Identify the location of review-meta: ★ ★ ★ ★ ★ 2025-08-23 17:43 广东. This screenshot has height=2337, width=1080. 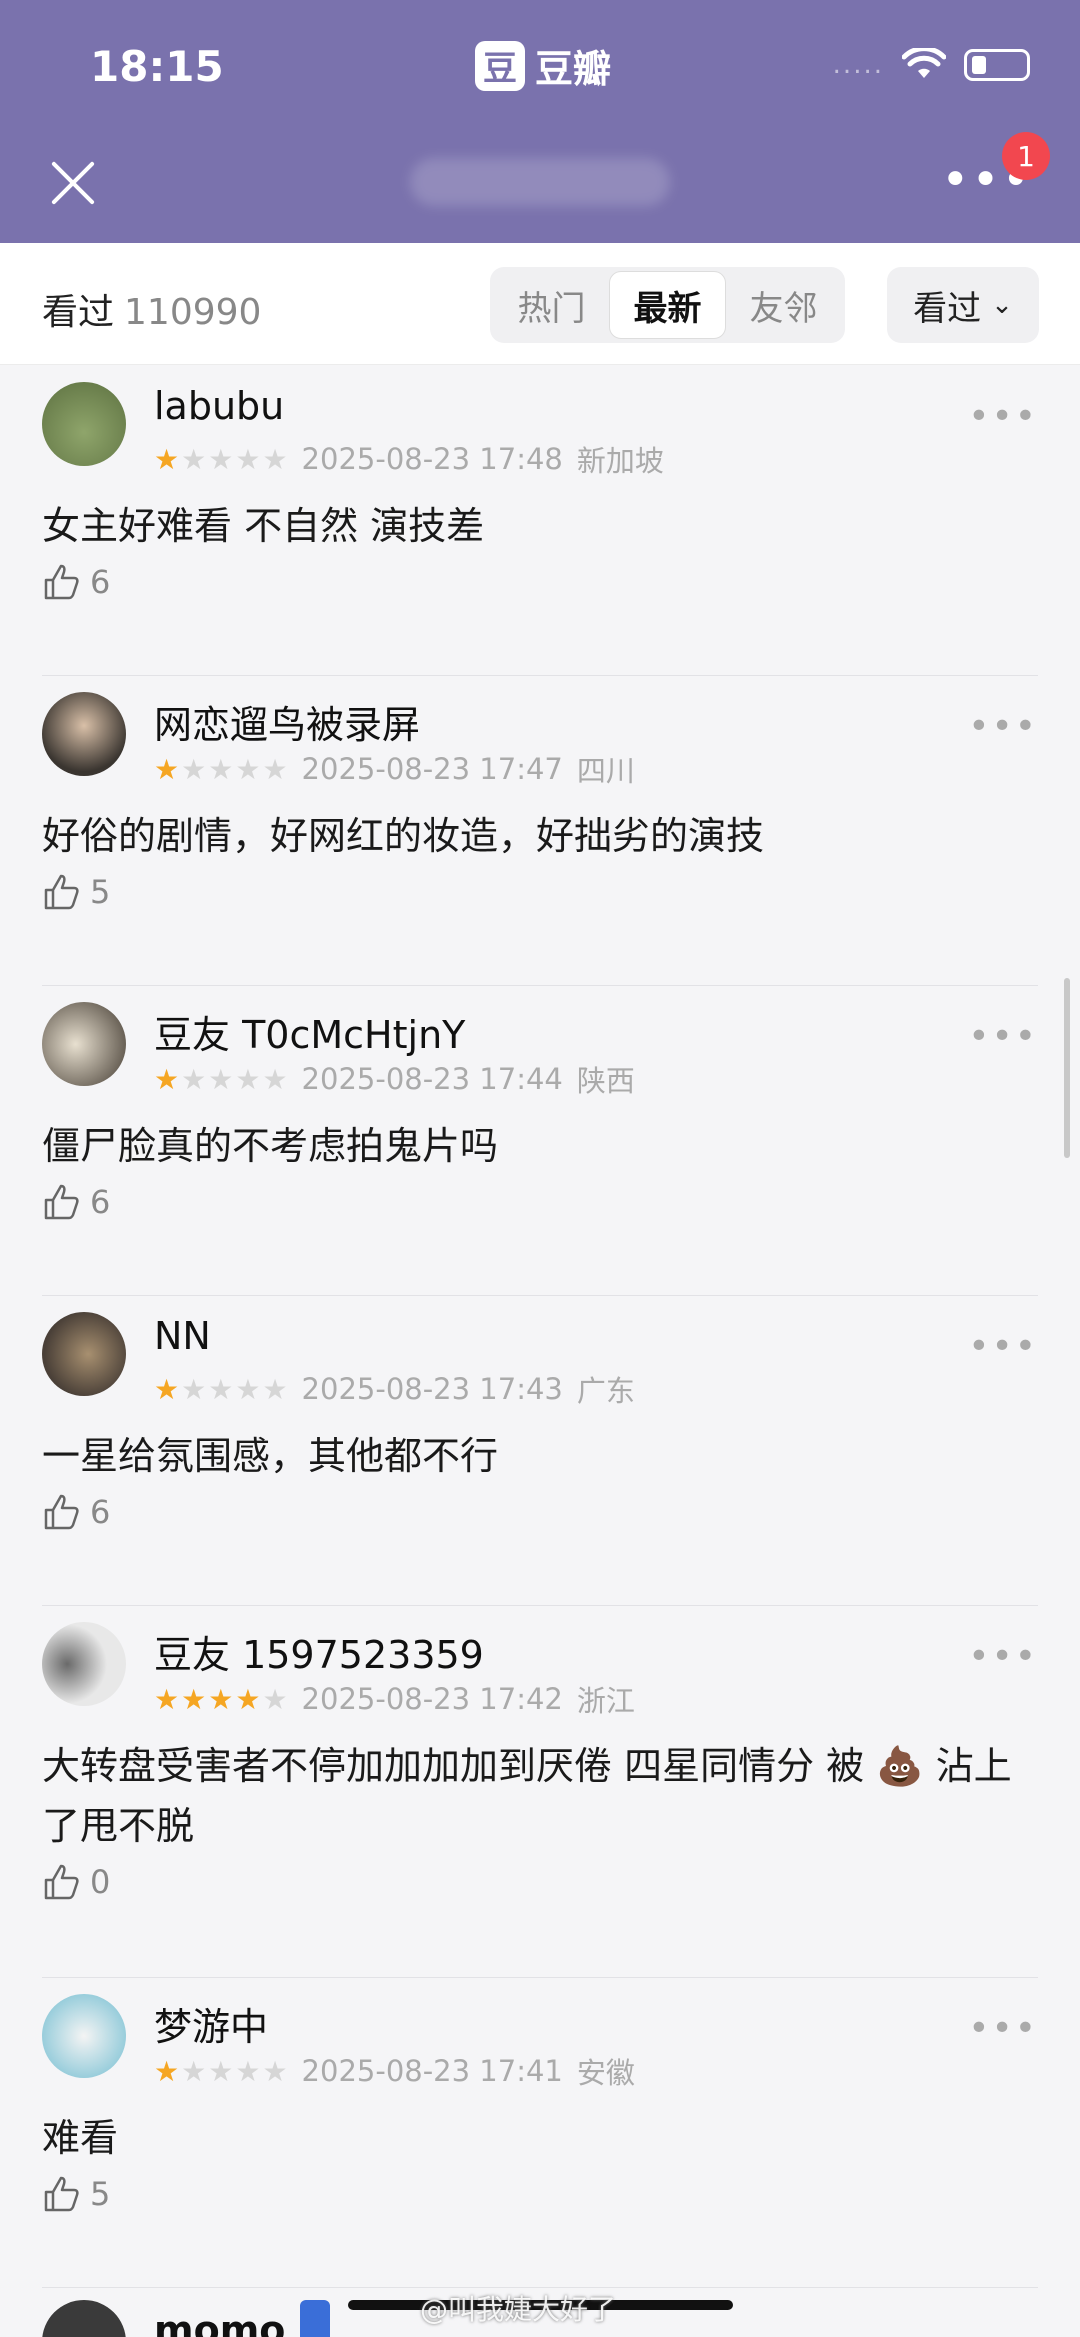
(394, 1389).